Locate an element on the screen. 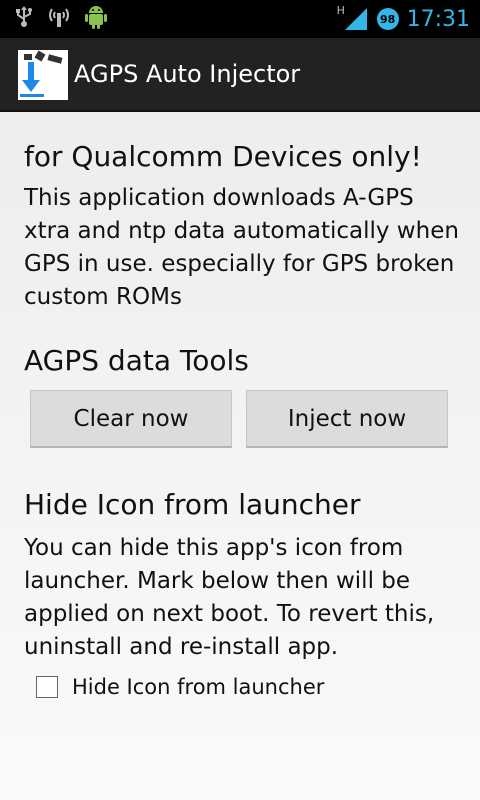  action-bar: AGPS Auto Injector is located at coordinates (240, 75).